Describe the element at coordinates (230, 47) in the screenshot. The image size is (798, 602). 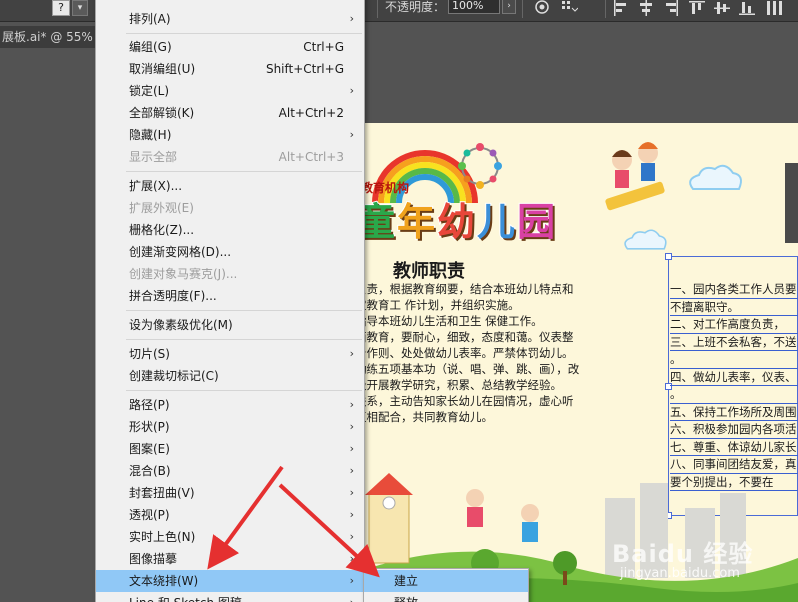
I see `menu-item-group: 编组(G) Ctrl+G` at that location.